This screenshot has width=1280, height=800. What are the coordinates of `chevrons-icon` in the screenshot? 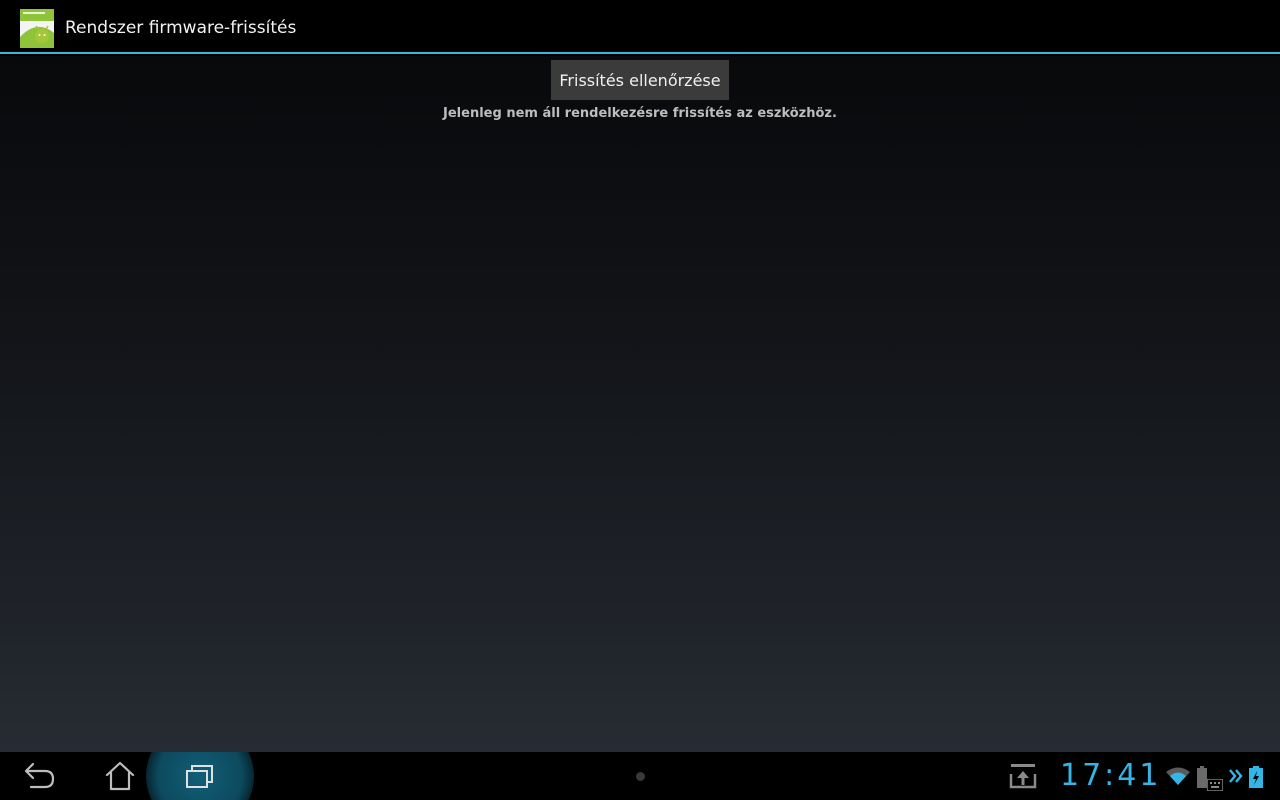 It's located at (1236, 778).